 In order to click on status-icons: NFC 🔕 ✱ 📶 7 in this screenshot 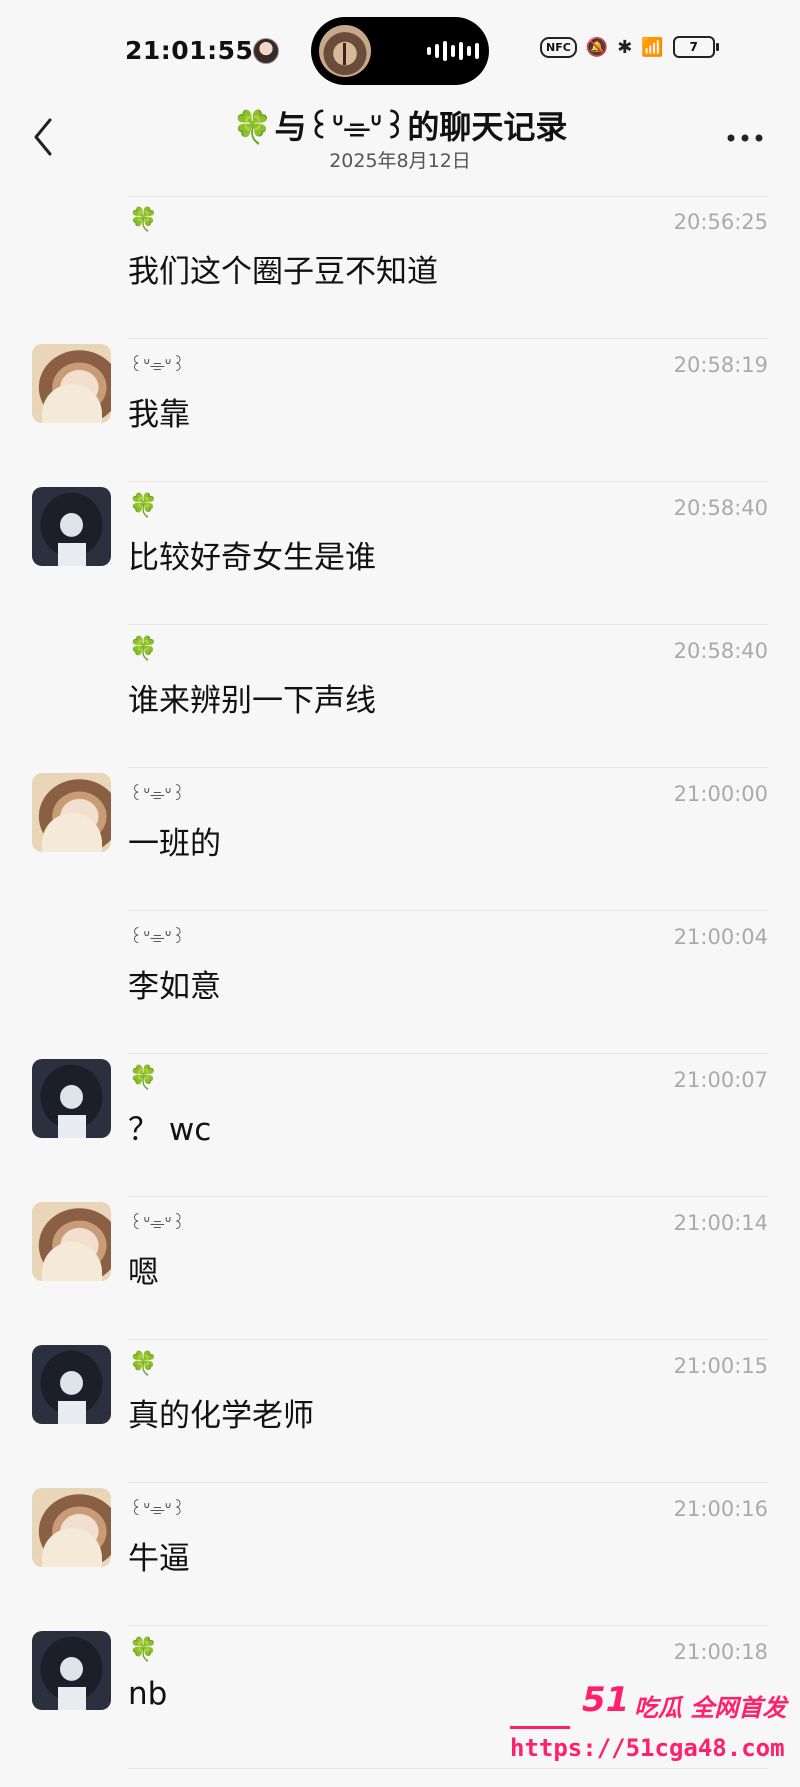, I will do `click(629, 47)`.